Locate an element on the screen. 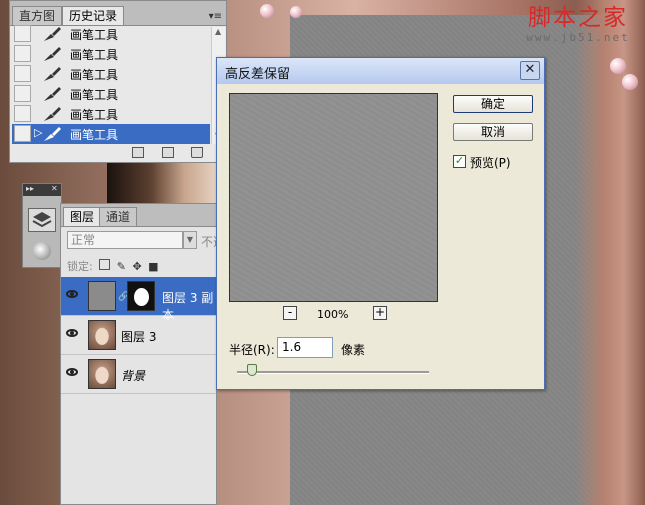  panel-dock: ▸▸ ✕ is located at coordinates (42, 225).